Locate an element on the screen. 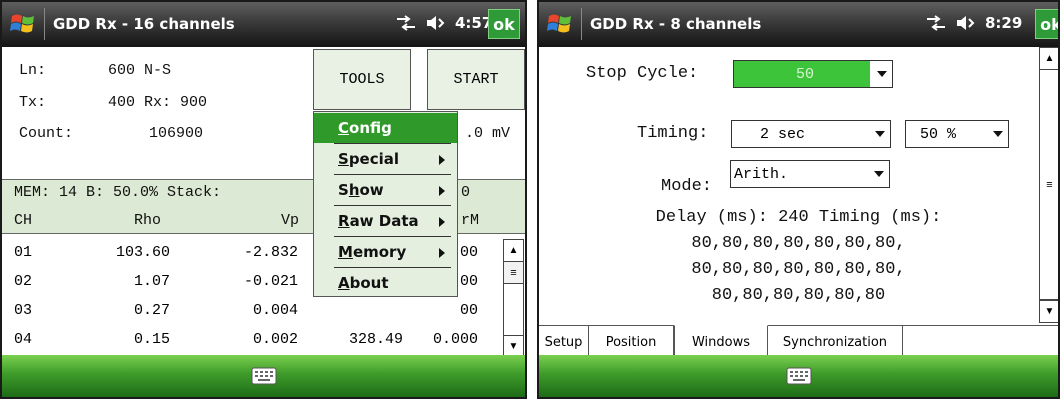  page-scrollbar: ▲ ≡ ▼ is located at coordinates (1048, 185).